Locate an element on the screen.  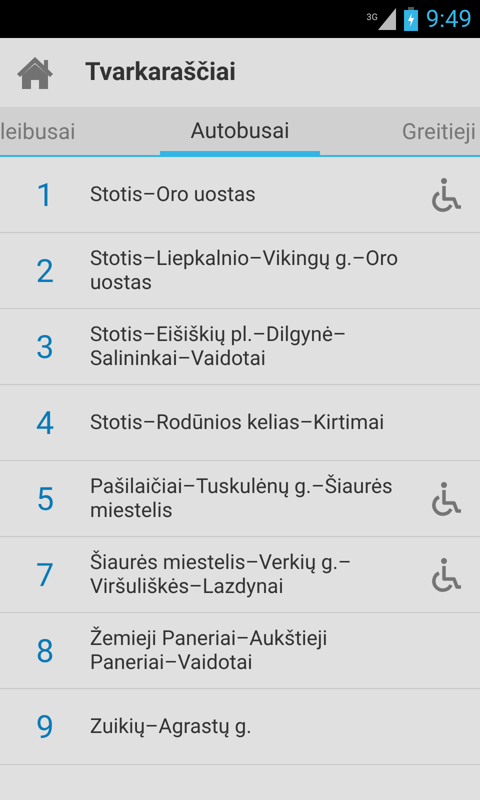
route-name: Stotis–Liepkalnio–Vikingų g.–Oro uostas is located at coordinates (245, 270).